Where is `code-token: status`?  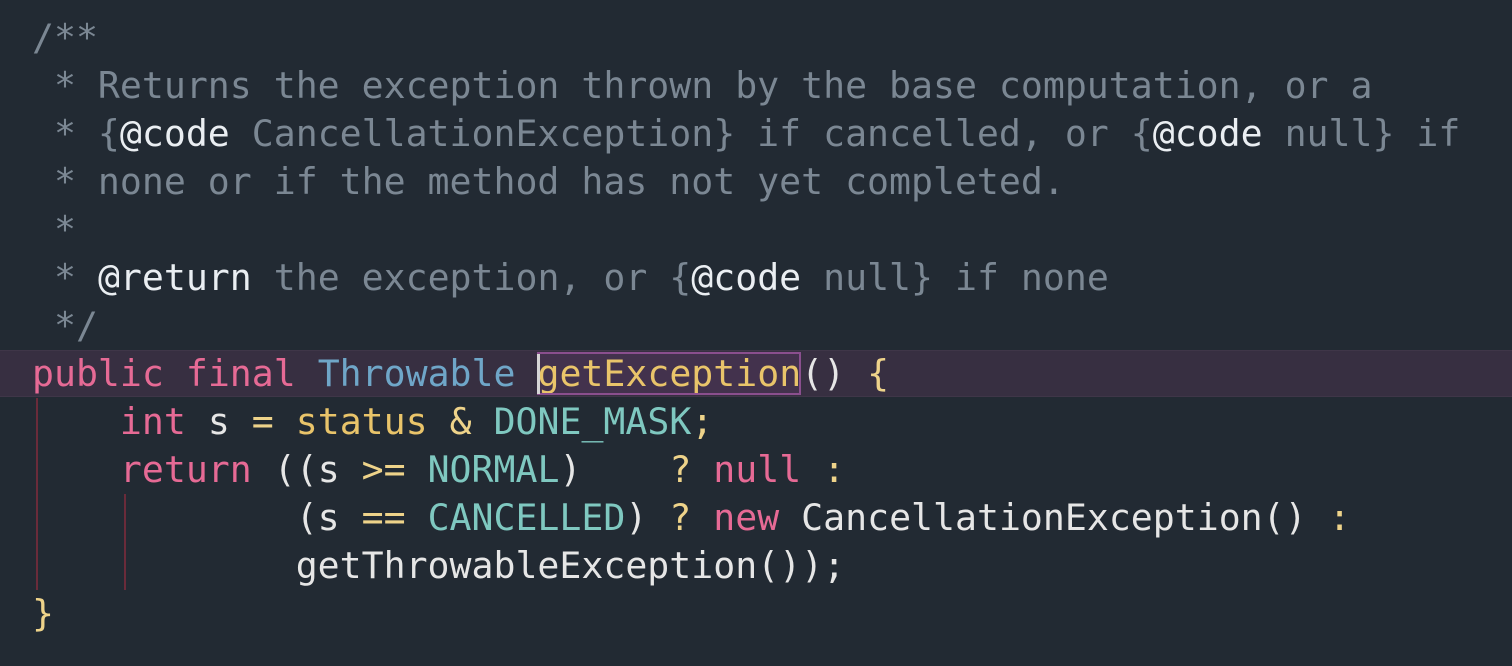
code-token: status is located at coordinates (361, 421).